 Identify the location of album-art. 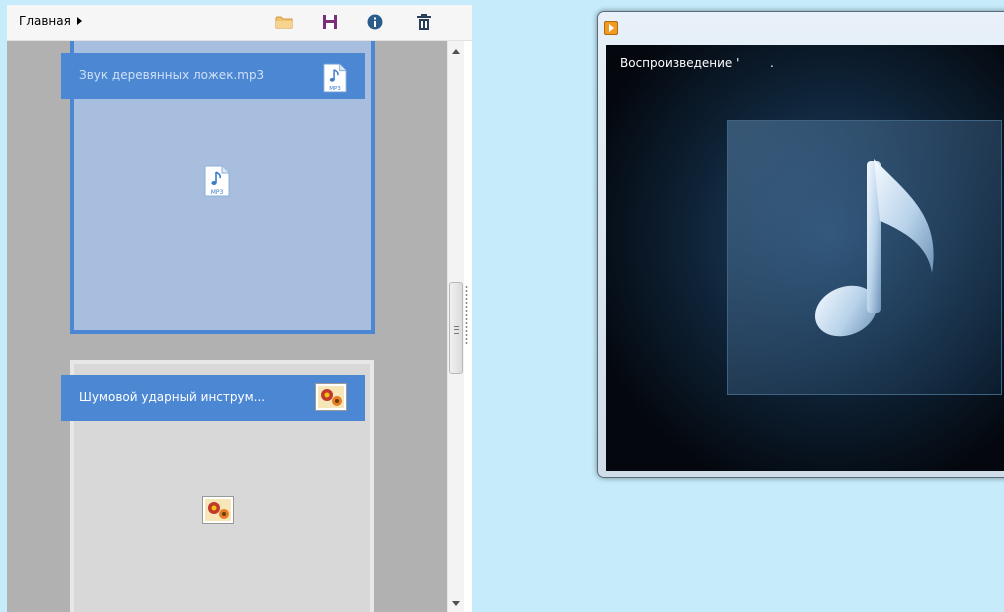
(864, 257).